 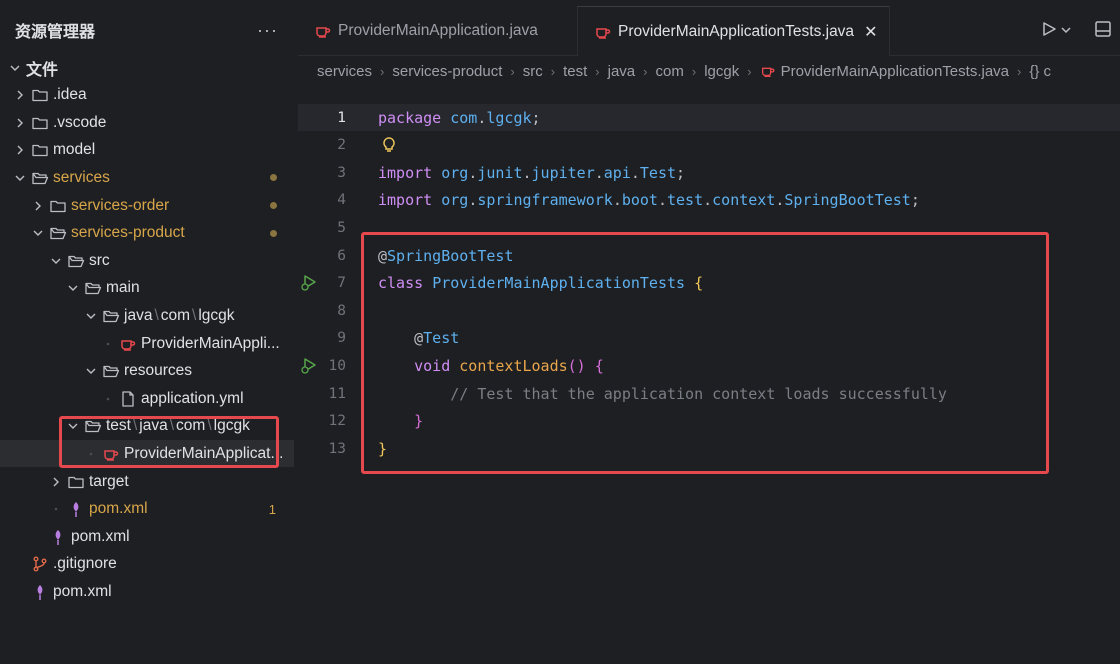 What do you see at coordinates (382, 449) in the screenshot?
I see `code-text: }` at bounding box center [382, 449].